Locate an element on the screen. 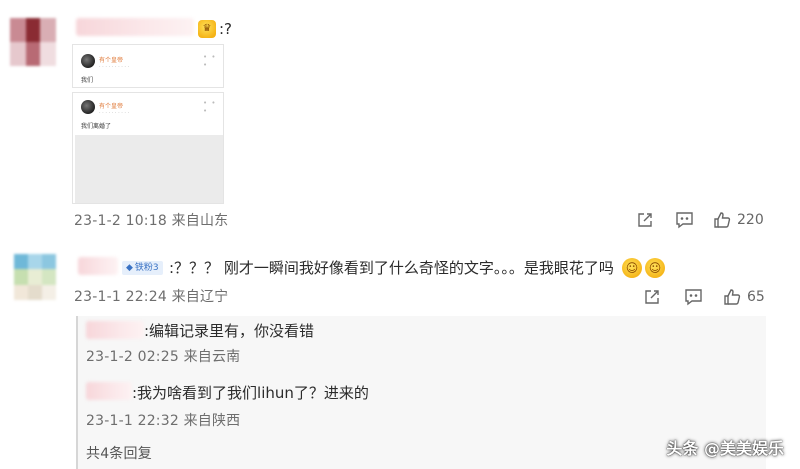 This screenshot has width=800, height=469. fan-badge: ◆ 铁粉3 is located at coordinates (142, 268).